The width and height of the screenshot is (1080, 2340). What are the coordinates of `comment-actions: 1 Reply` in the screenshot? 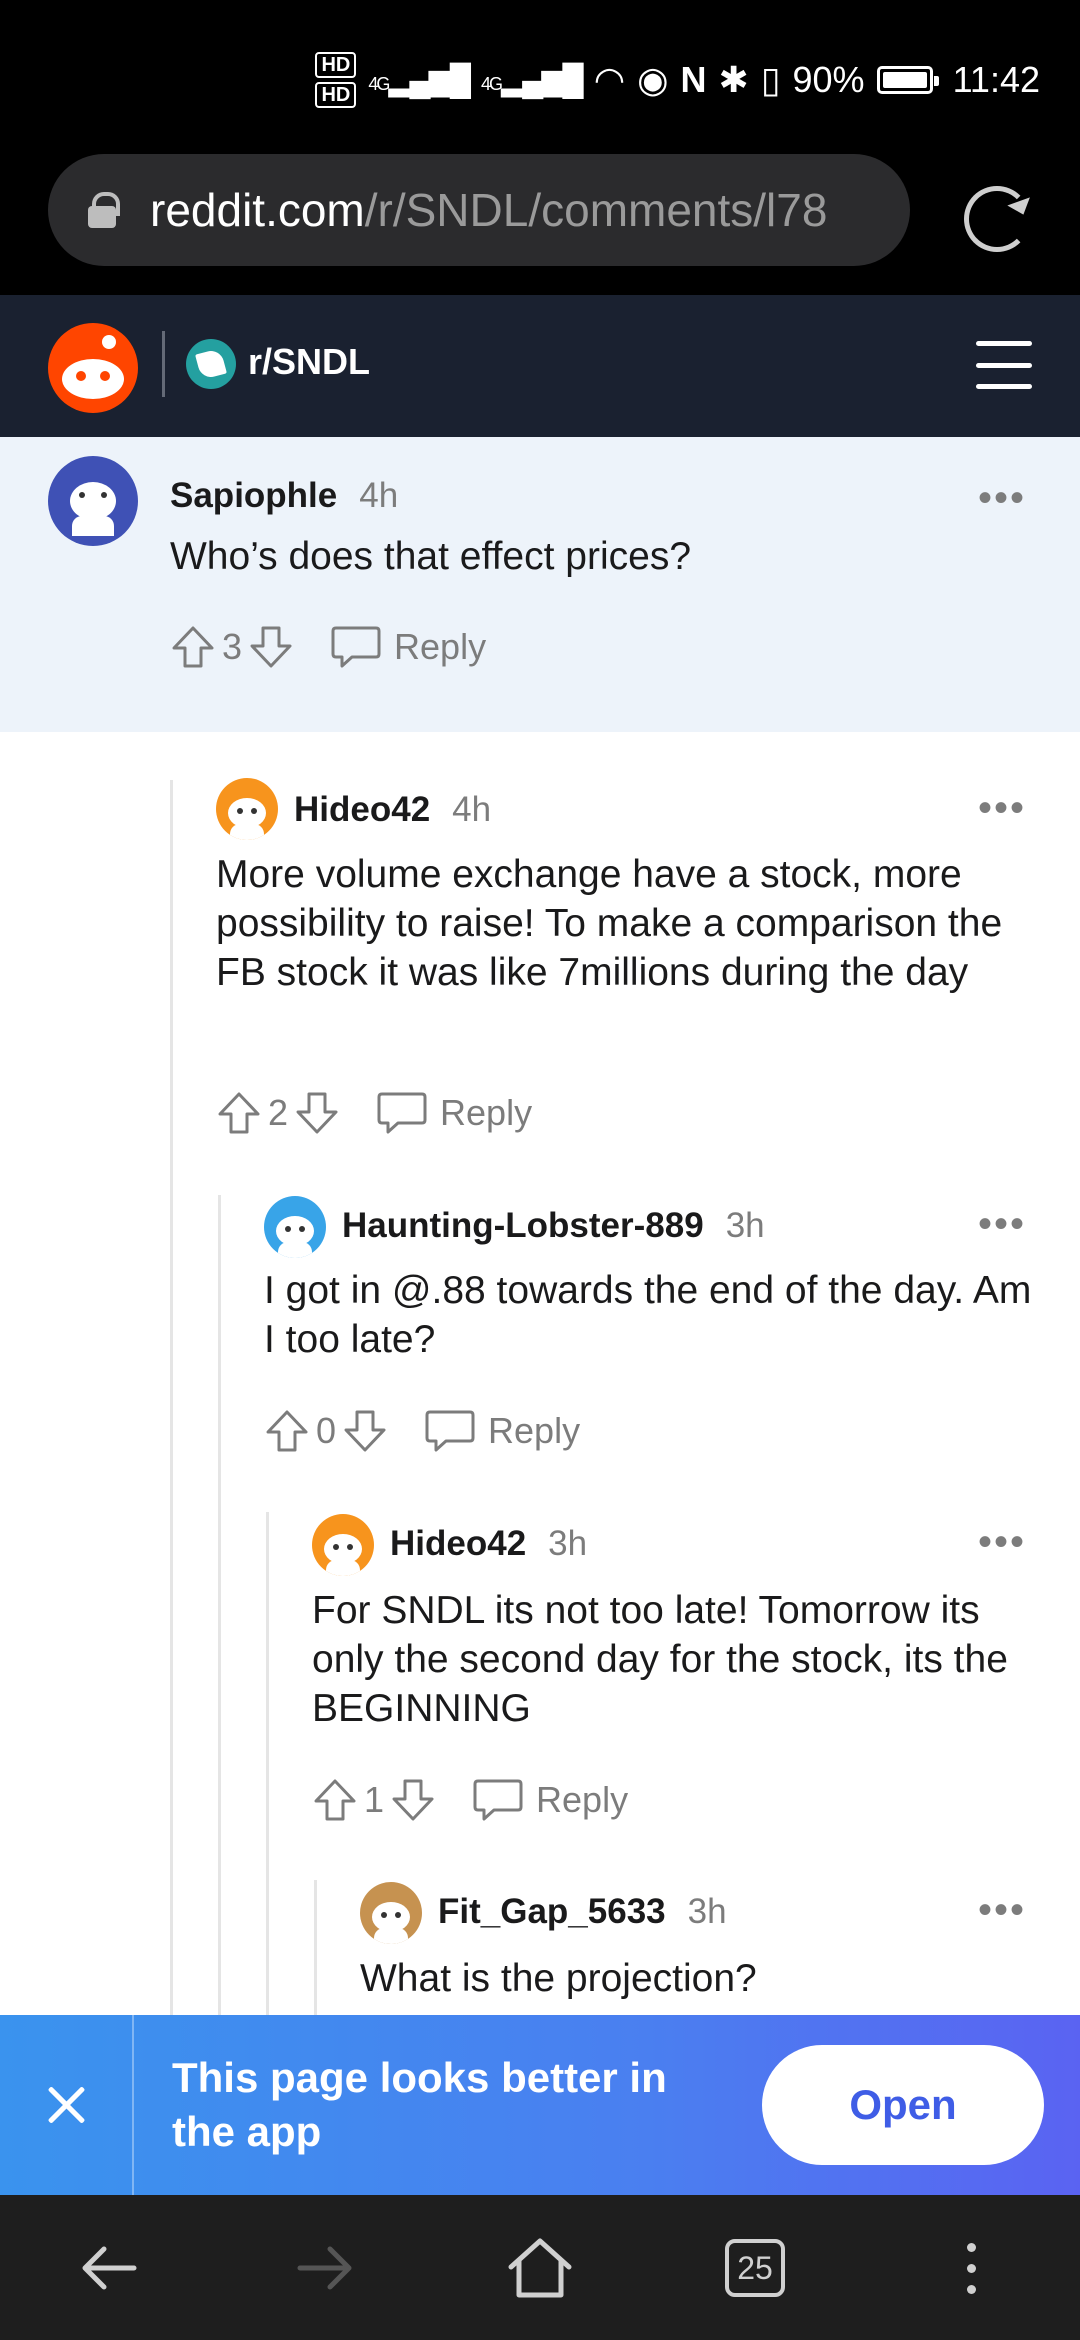 It's located at (470, 1800).